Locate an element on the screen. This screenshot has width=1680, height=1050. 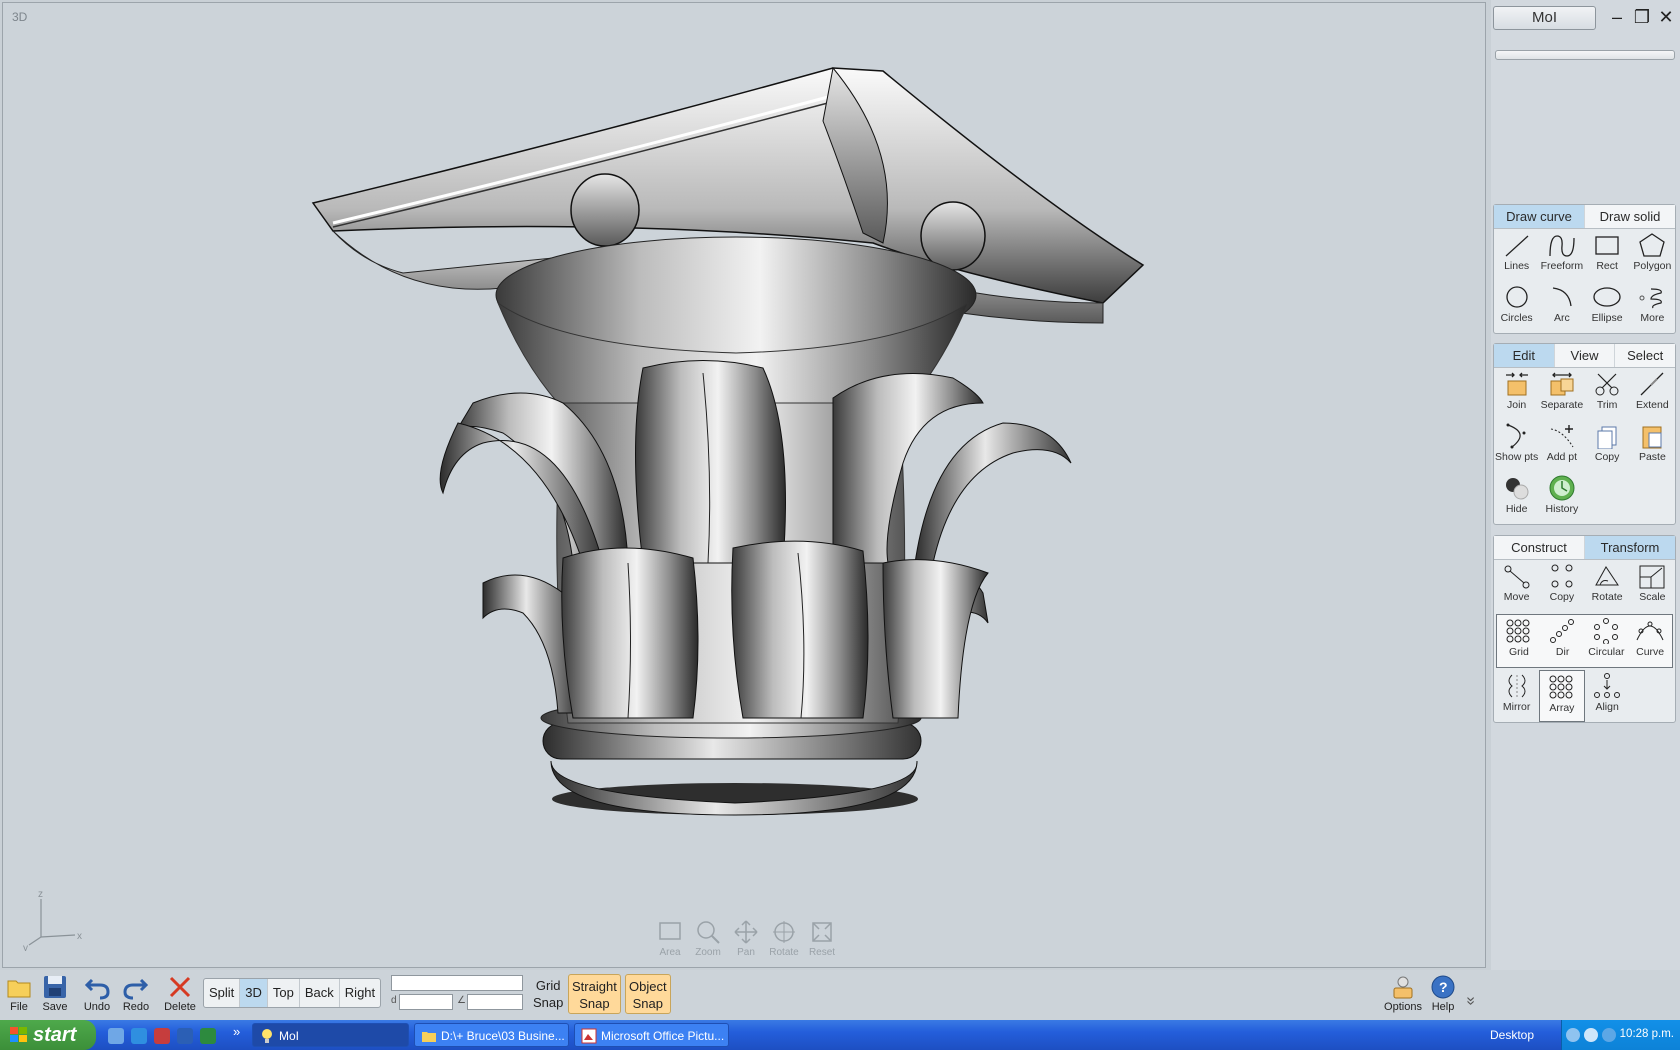
folder-icon is located at coordinates (429, 1037).